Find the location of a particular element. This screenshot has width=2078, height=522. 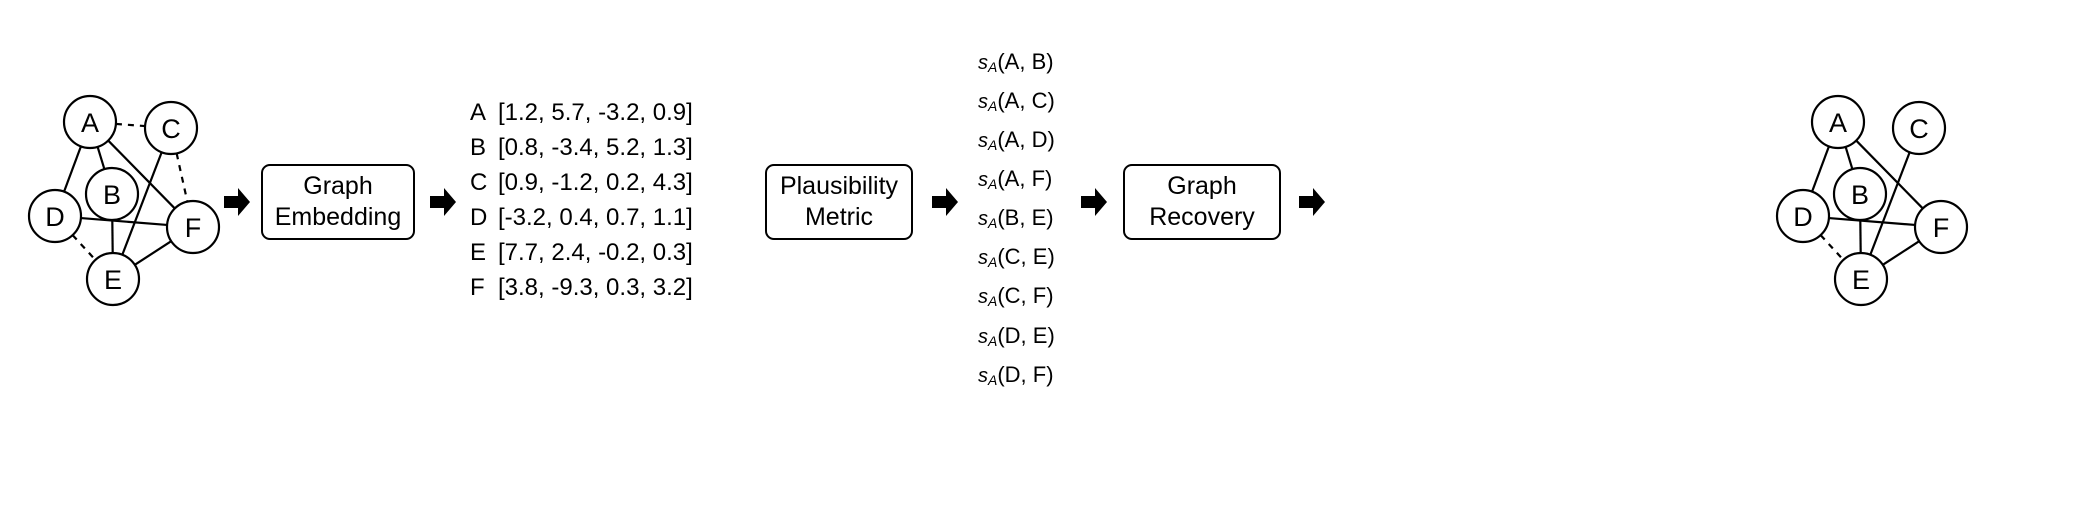

embedding-vector-value: [0.9, -1.2, 0.2, 4.3] is located at coordinates (595, 182).